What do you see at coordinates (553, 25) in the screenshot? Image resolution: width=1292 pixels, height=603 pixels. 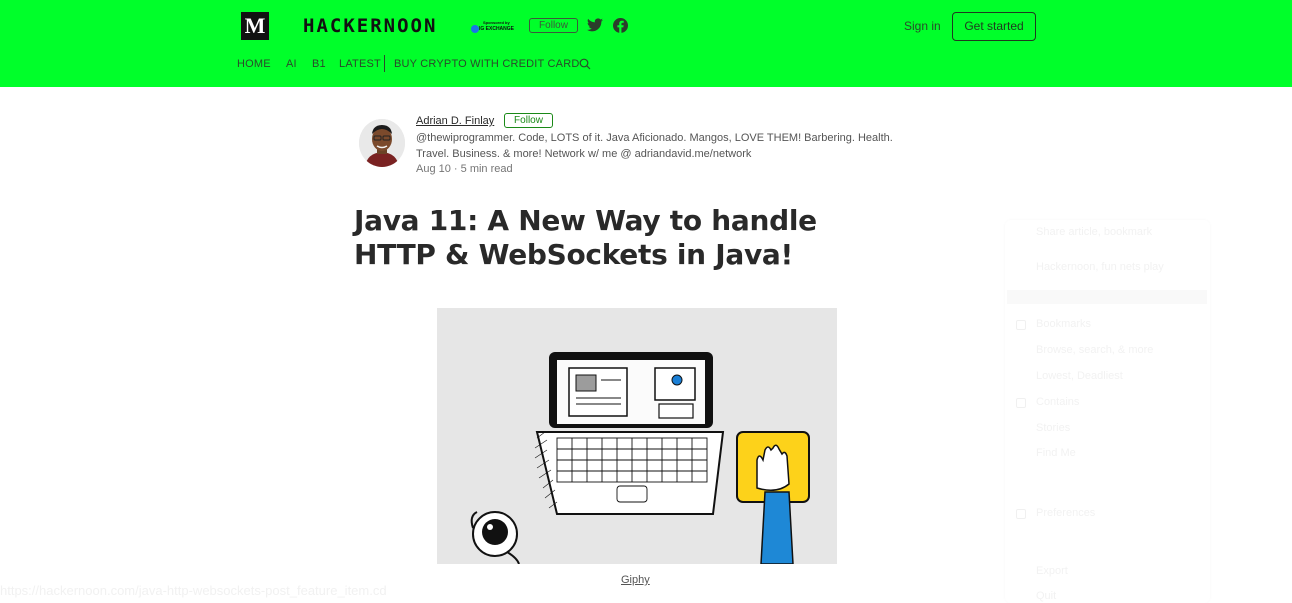 I see `follow-publication-button: Follow` at bounding box center [553, 25].